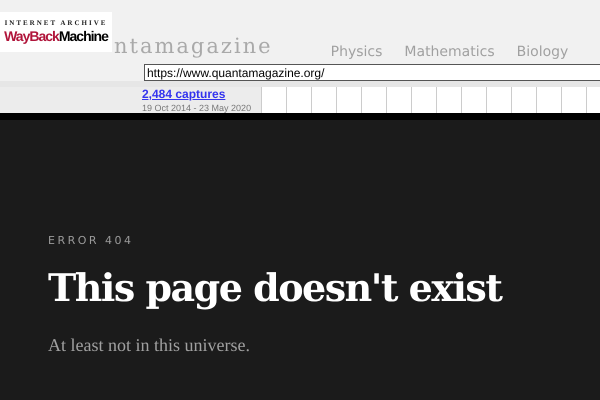 This screenshot has width=600, height=400. Describe the element at coordinates (197, 108) in the screenshot. I see `date-range: 19 Oct 2014 - 23 May 2020` at that location.